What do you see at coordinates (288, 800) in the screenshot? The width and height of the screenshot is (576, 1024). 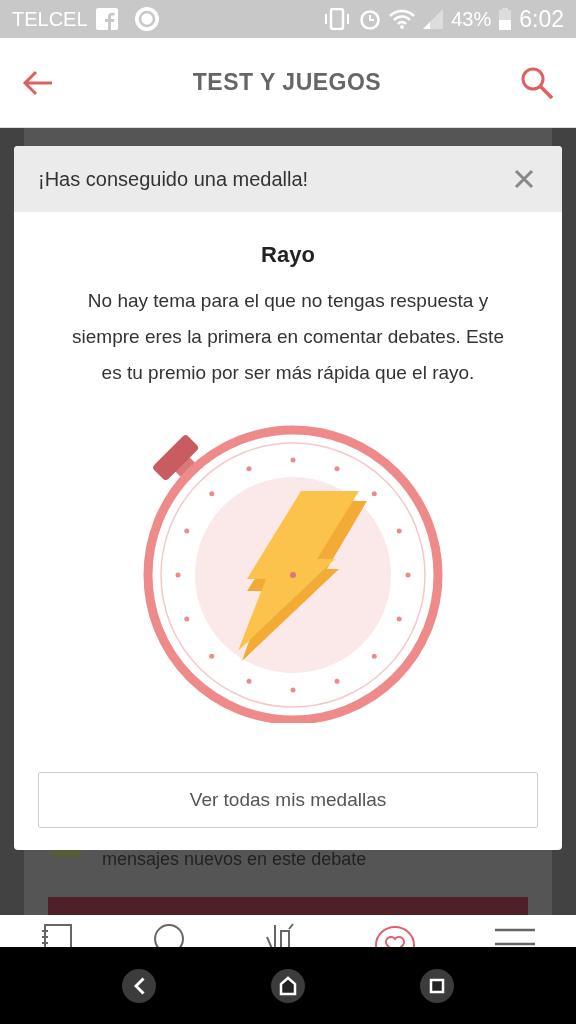 I see `view-medals-button: Ver todas mis medallas` at bounding box center [288, 800].